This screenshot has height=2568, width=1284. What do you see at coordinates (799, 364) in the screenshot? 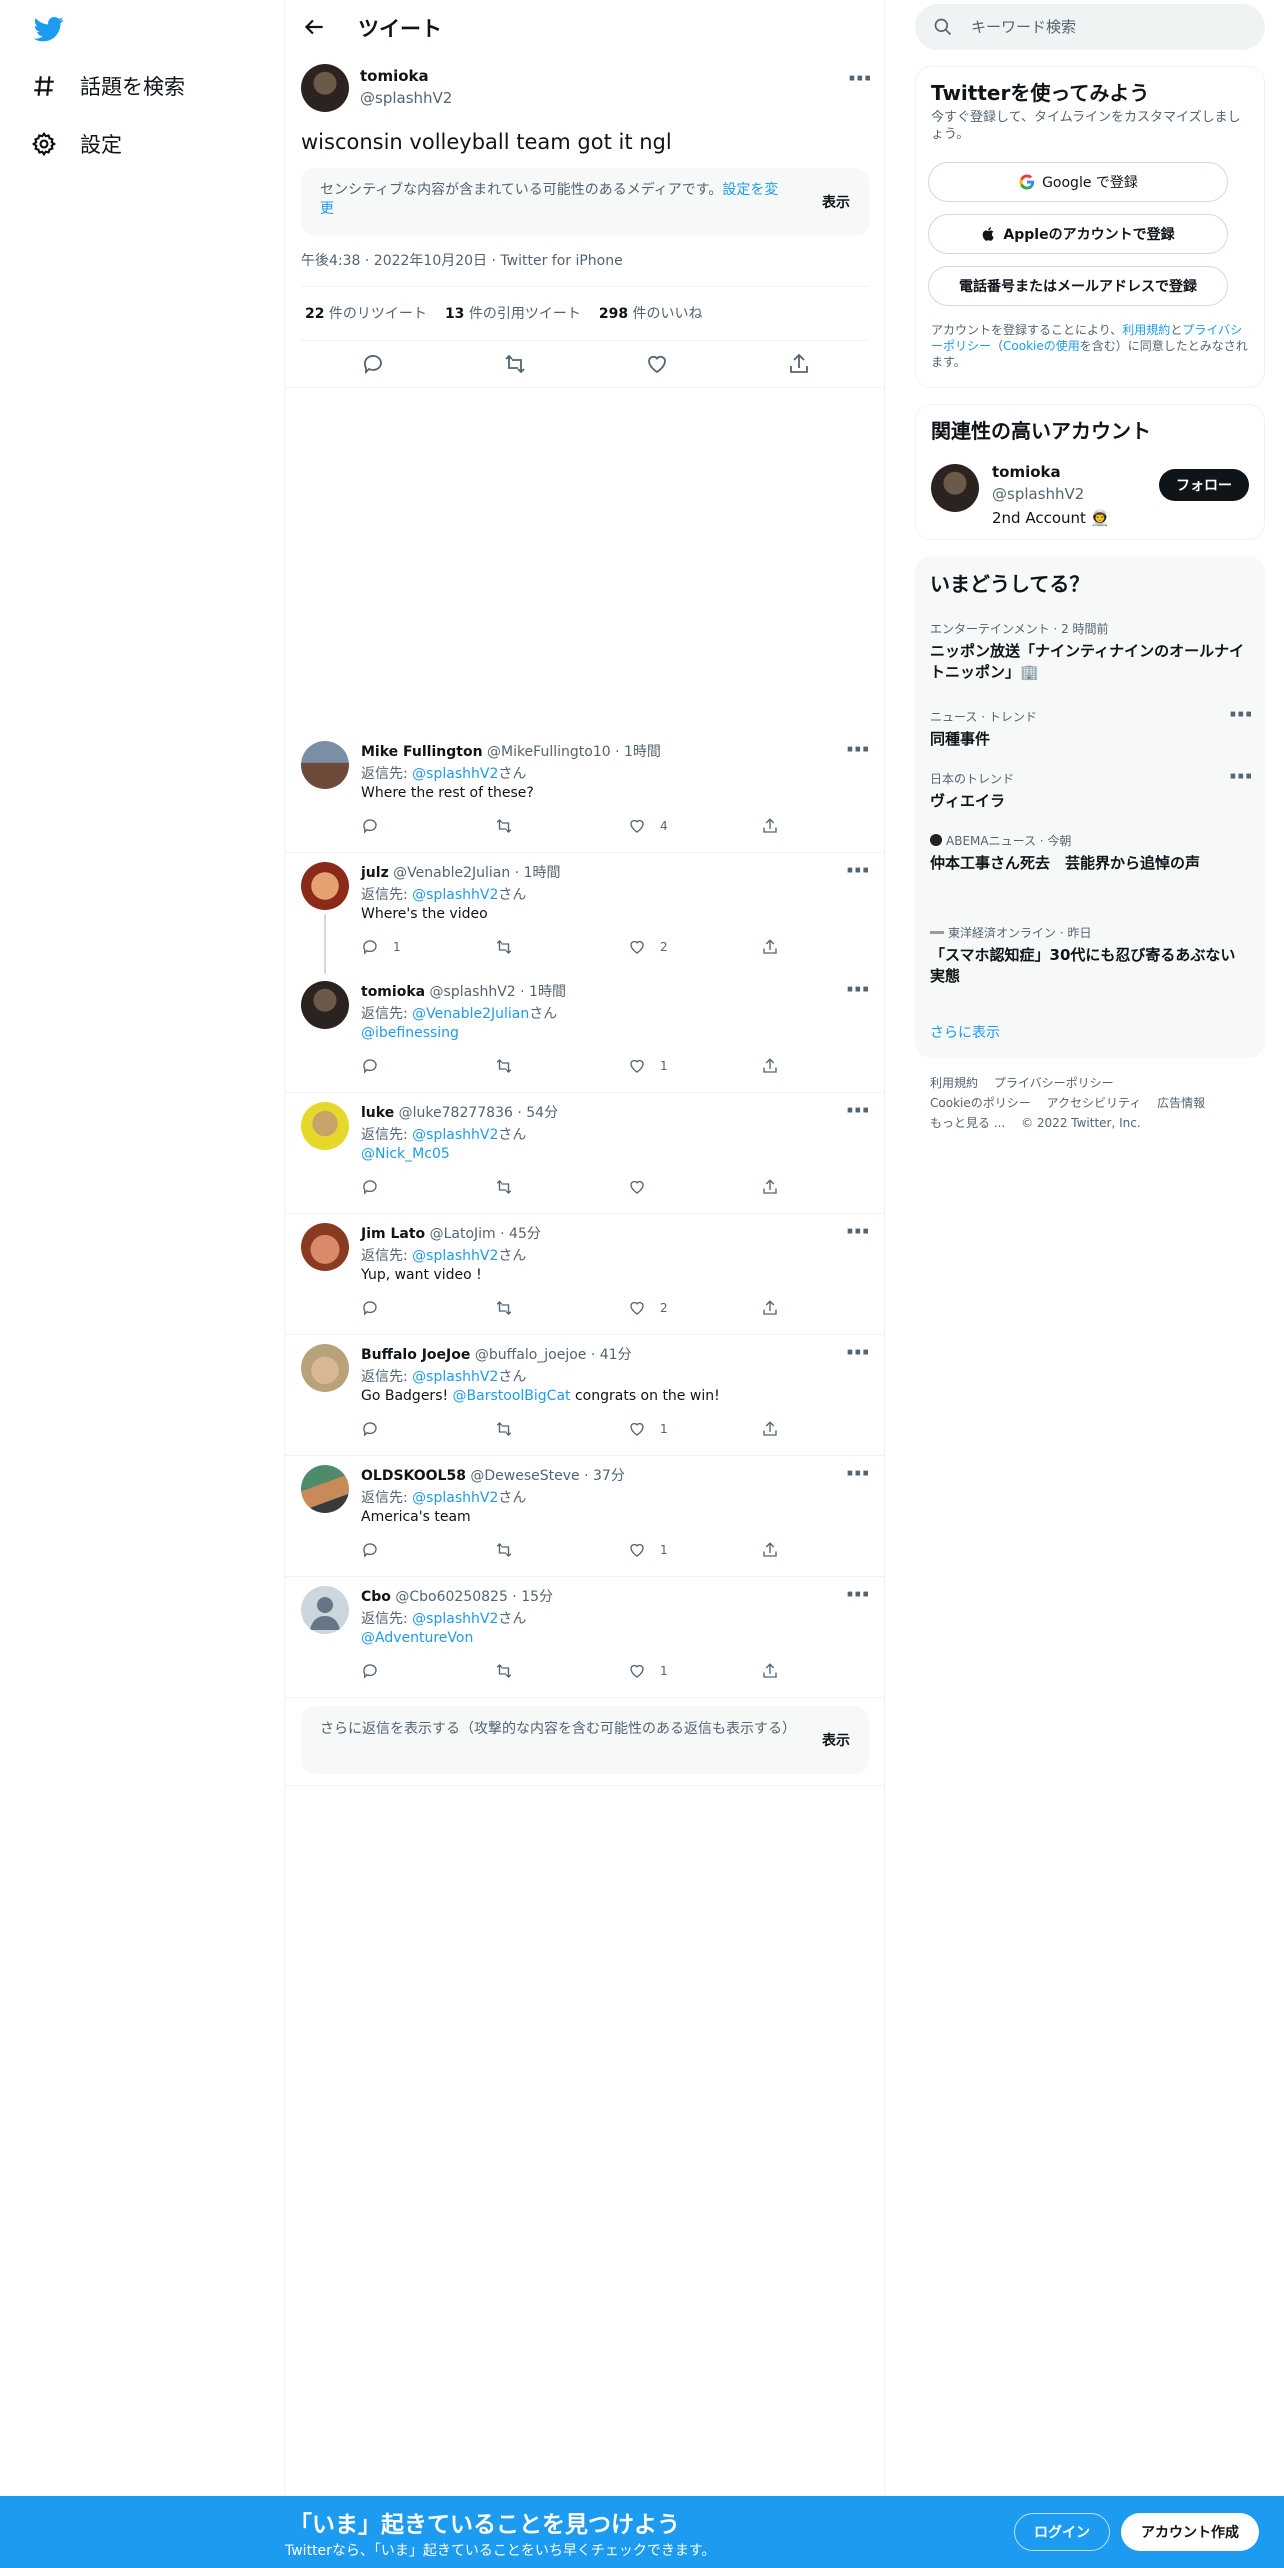
I see `share-icon` at bounding box center [799, 364].